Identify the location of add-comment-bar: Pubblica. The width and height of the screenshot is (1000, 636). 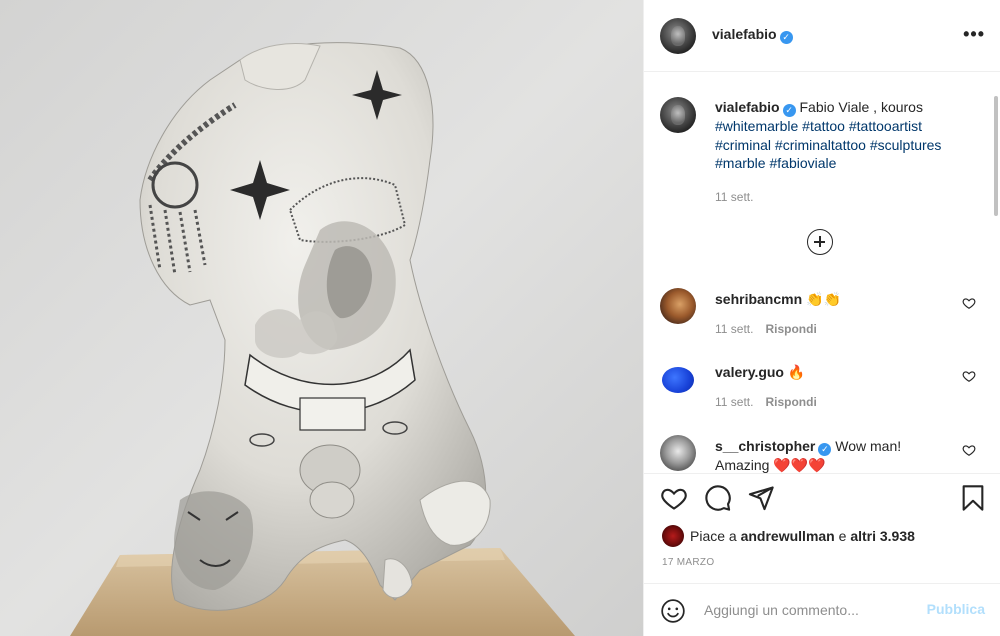
(822, 609).